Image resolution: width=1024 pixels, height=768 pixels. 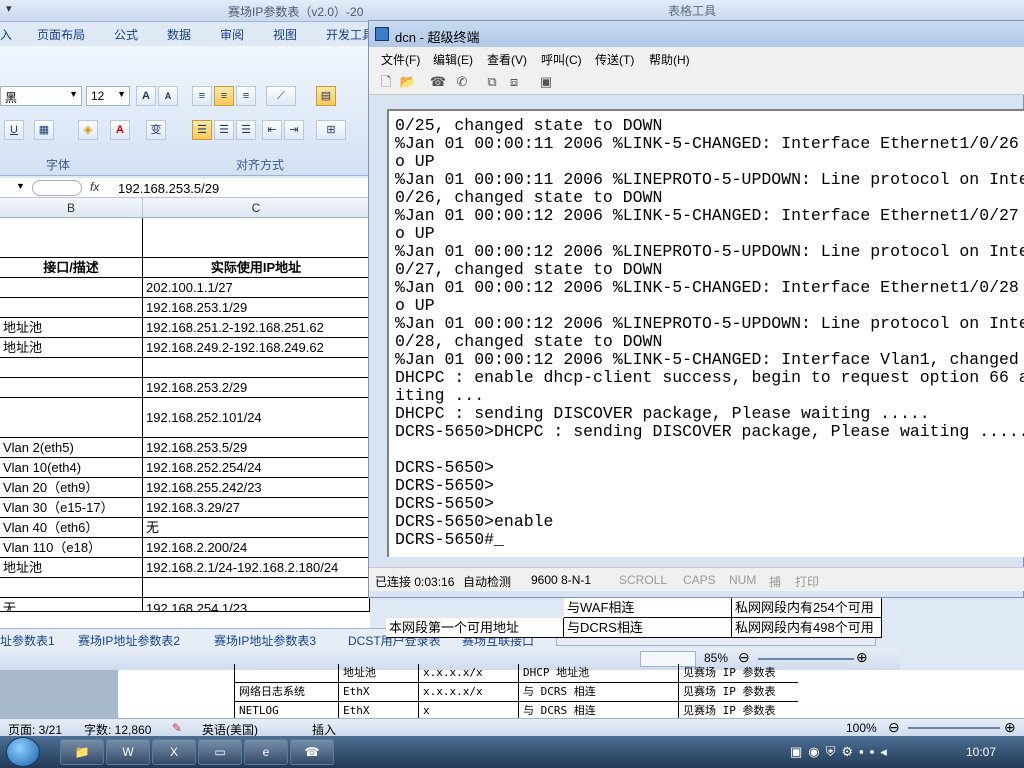 I want to click on sheet-tab: 址参数表1, so click(x=27, y=640).